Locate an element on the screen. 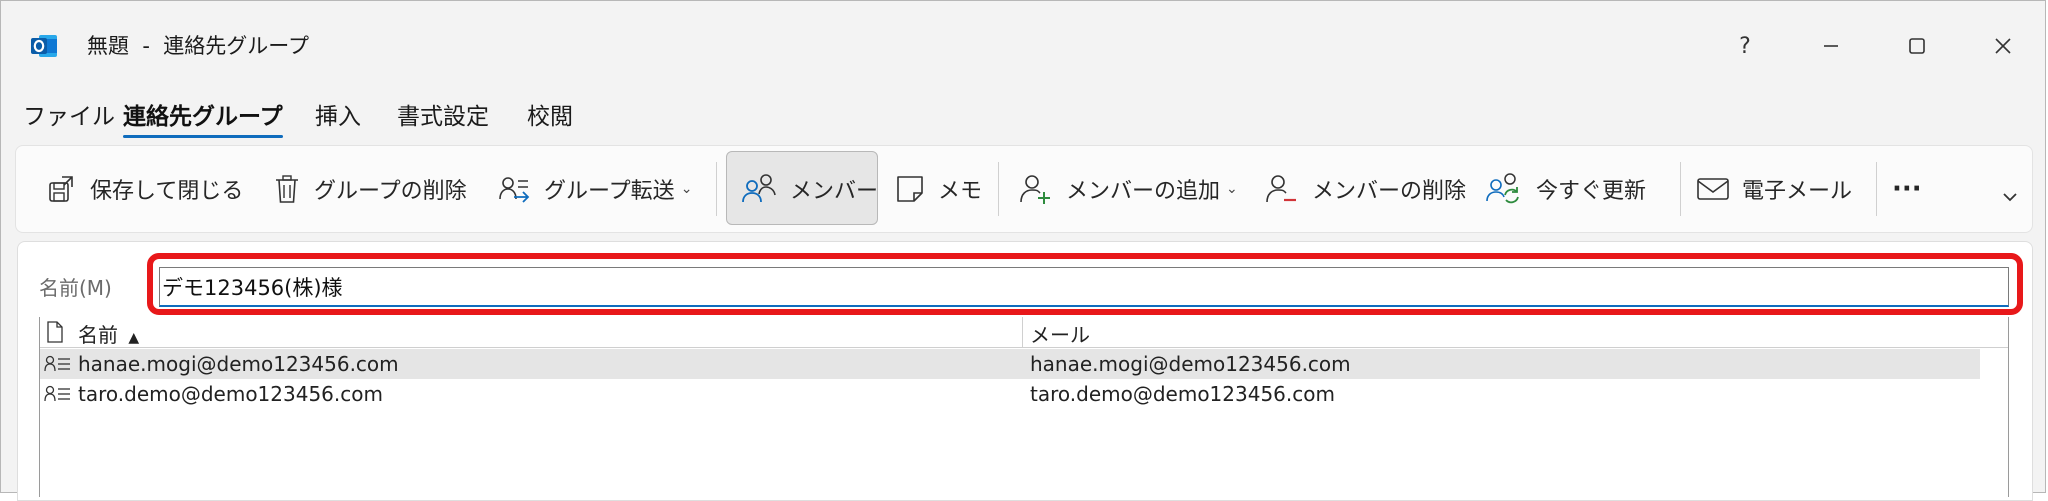  tab-insert: 挿入 is located at coordinates (338, 117).